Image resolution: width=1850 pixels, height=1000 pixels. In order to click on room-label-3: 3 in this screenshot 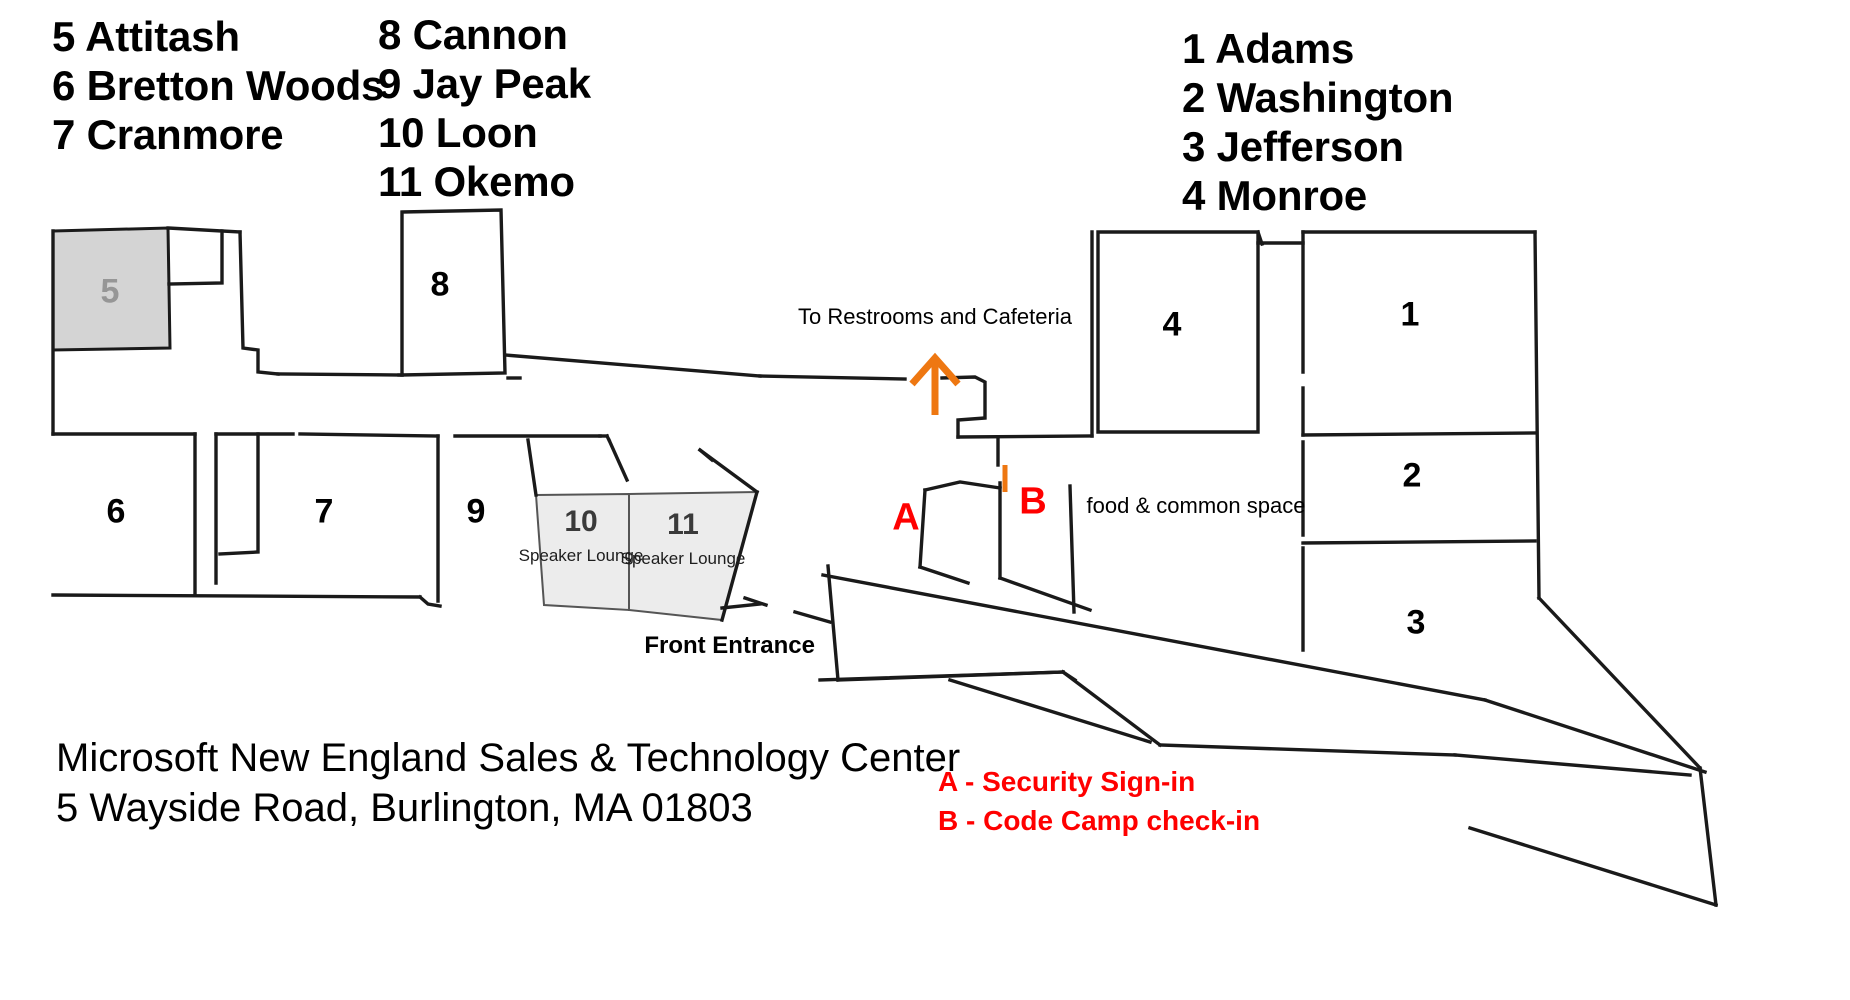, I will do `click(1416, 622)`.